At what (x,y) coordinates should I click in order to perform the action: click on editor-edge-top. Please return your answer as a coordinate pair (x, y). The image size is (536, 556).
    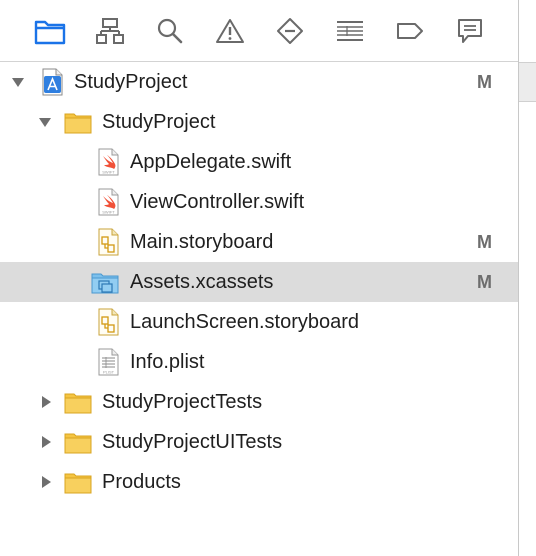
    Looking at the image, I should click on (527, 31).